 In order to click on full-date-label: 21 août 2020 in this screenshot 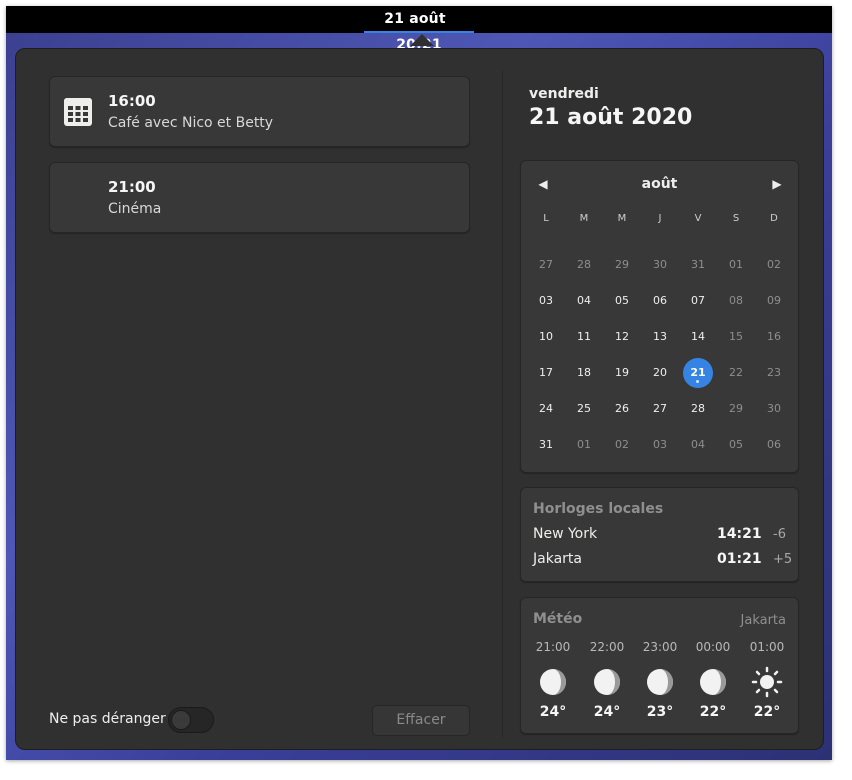, I will do `click(610, 117)`.